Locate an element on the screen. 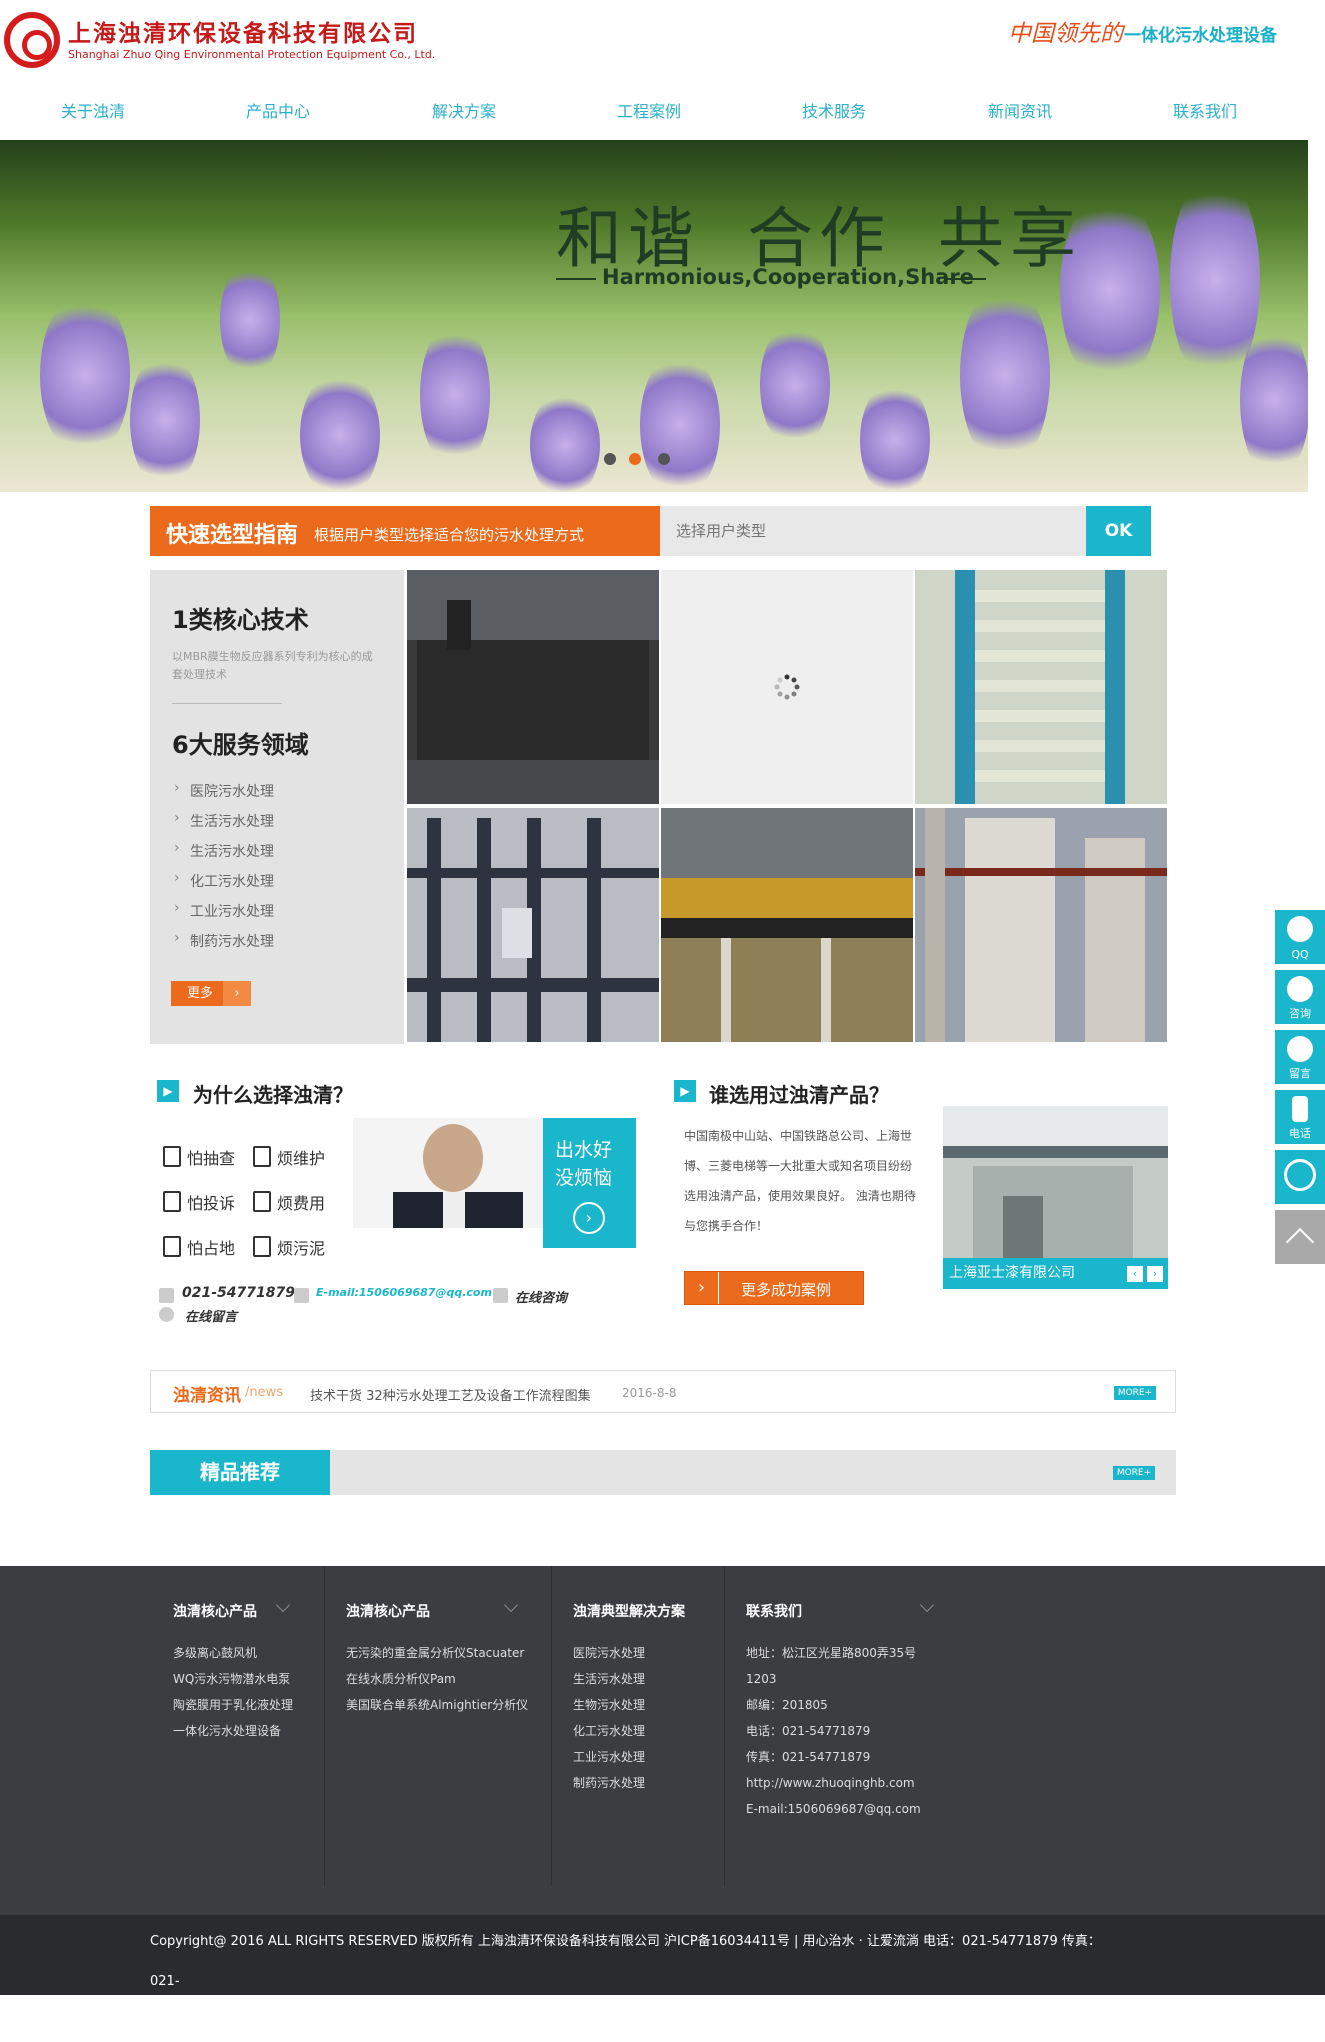  contact-email: E-mail:1506069687@qq.com is located at coordinates (404, 1292).